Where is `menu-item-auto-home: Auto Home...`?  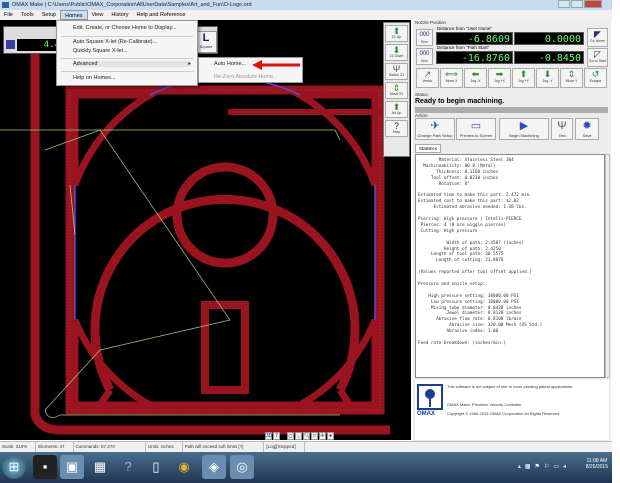
menu-item-auto-home: Auto Home... is located at coordinates (230, 64).